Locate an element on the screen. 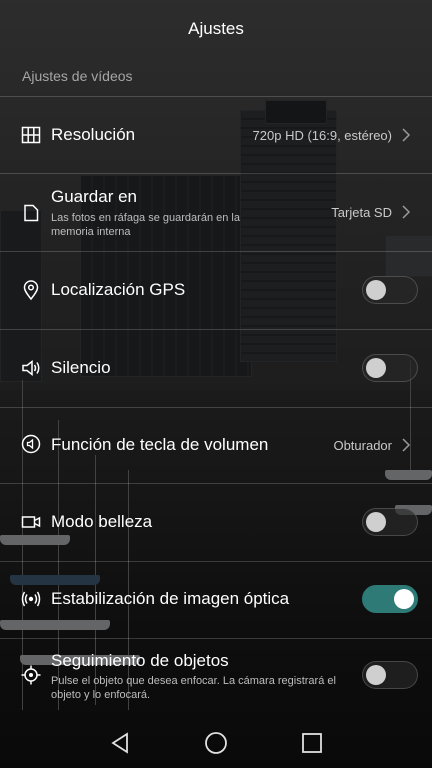  setting-value: 720p HD (16:9, estéreo) is located at coordinates (322, 135).